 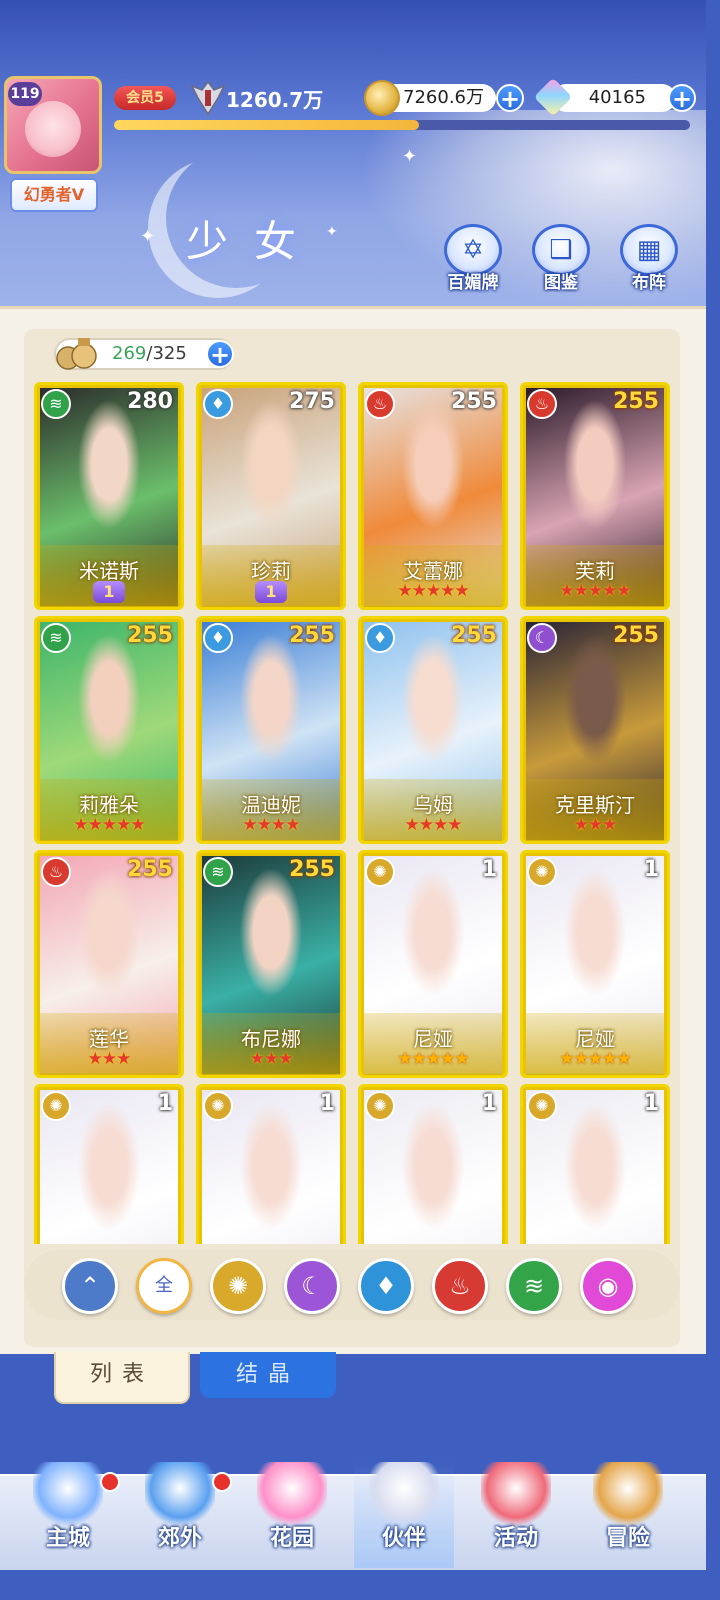 I want to click on card-name: 米诺斯, so click(x=109, y=571).